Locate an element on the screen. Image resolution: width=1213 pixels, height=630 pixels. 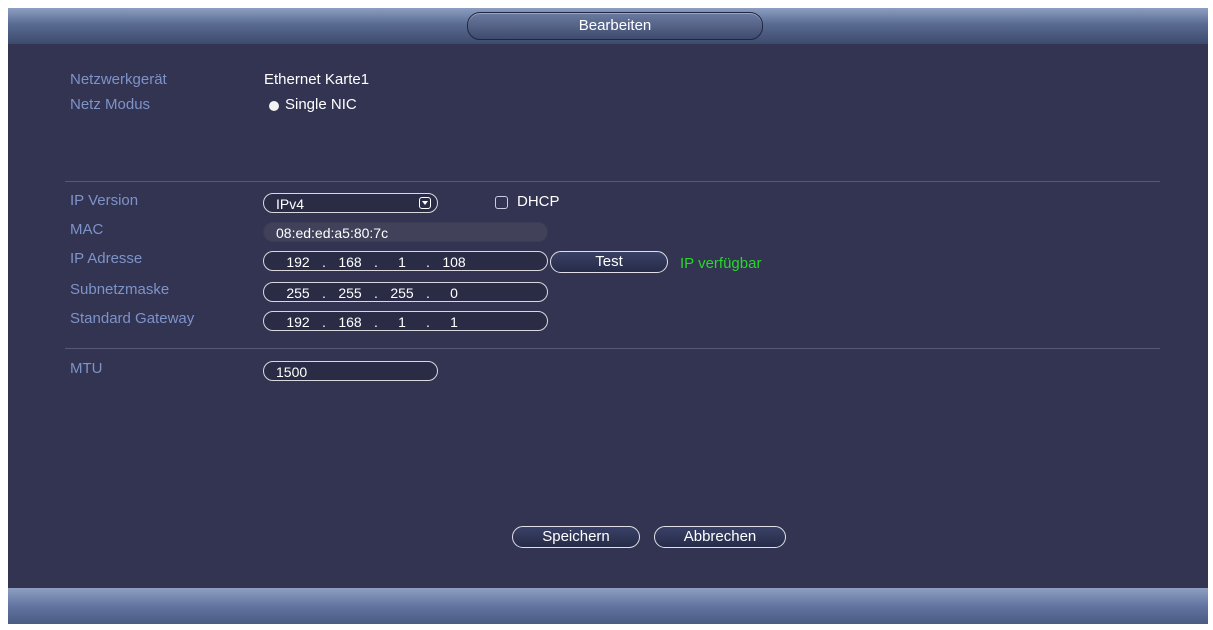
mac-value: 08:ed:ed:a5:80:7c is located at coordinates (332, 233).